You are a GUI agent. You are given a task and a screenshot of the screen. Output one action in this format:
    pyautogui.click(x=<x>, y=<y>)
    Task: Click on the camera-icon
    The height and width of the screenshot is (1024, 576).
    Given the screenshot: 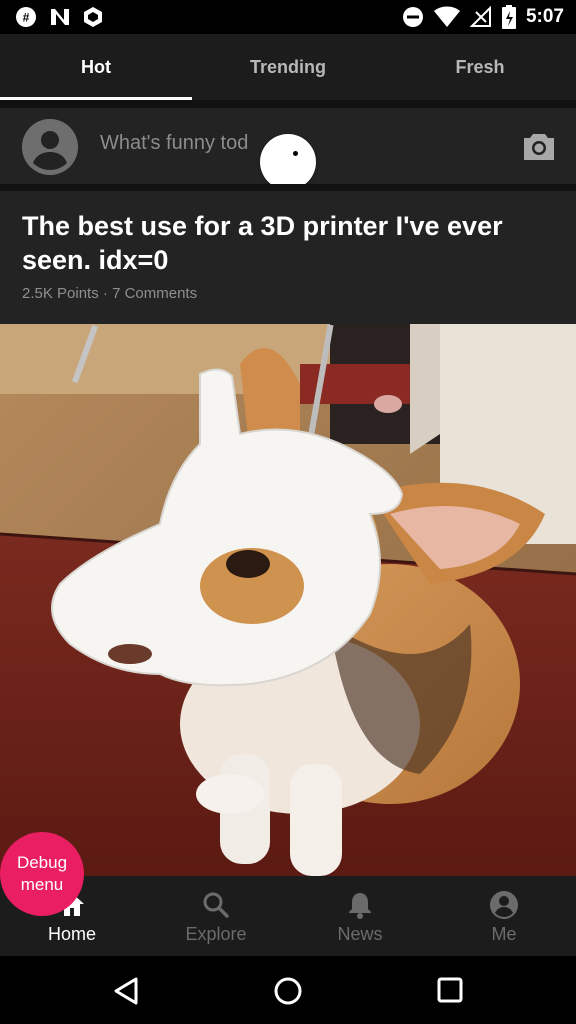 What is the action you would take?
    pyautogui.click(x=539, y=147)
    